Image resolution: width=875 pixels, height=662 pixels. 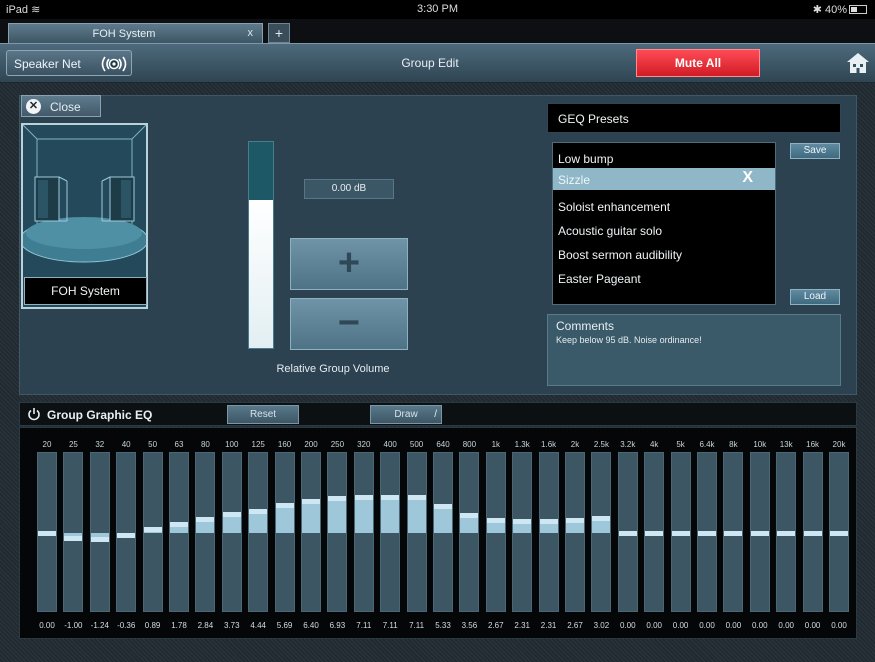 I want to click on eq-reset-button: Reset, so click(x=263, y=414).